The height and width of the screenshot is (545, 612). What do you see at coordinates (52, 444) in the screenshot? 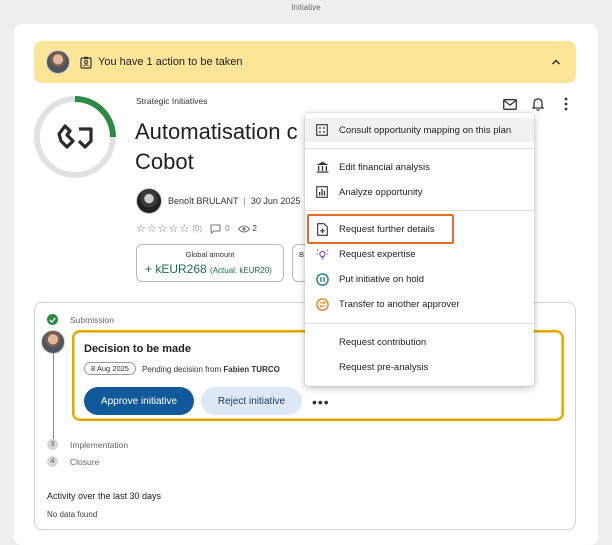
I see `step-number-3: 3` at bounding box center [52, 444].